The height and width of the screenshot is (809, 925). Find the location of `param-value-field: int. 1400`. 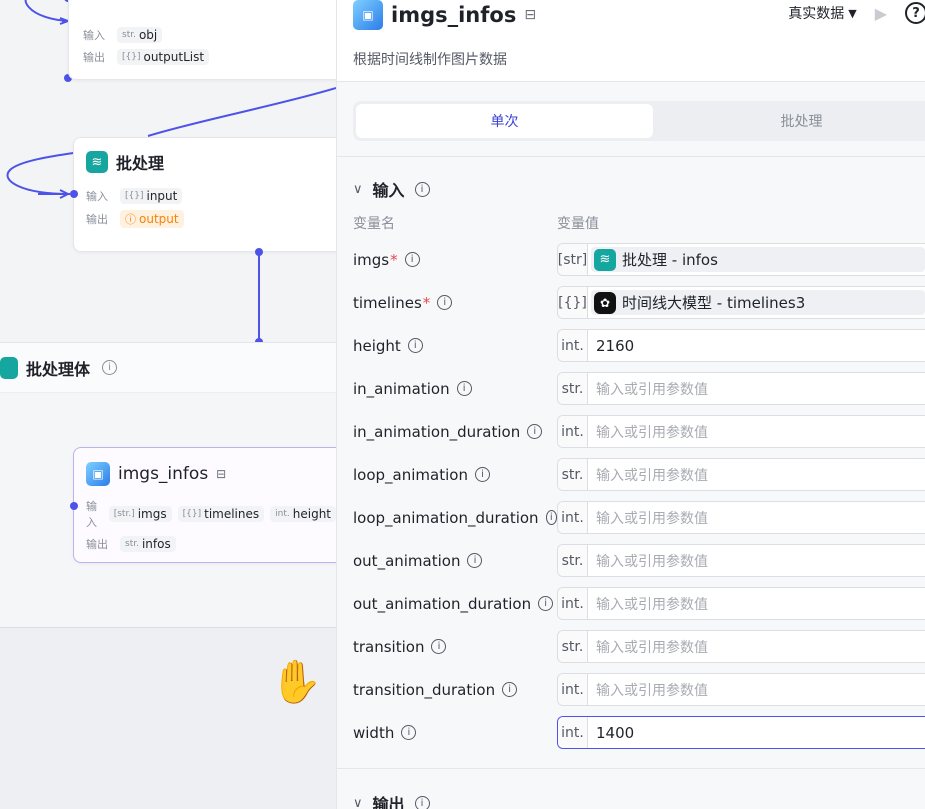

param-value-field: int. 1400 is located at coordinates (741, 732).